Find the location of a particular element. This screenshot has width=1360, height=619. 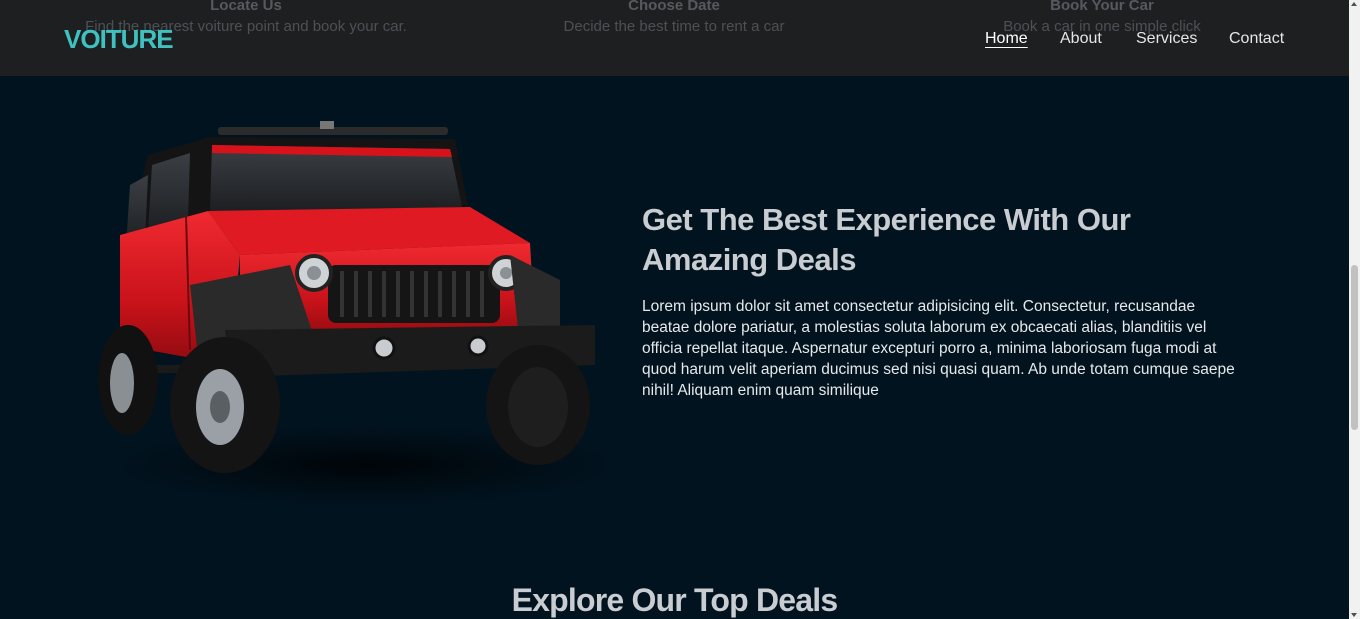

deals-section-title: Explore Our Top Deals is located at coordinates (675, 600).